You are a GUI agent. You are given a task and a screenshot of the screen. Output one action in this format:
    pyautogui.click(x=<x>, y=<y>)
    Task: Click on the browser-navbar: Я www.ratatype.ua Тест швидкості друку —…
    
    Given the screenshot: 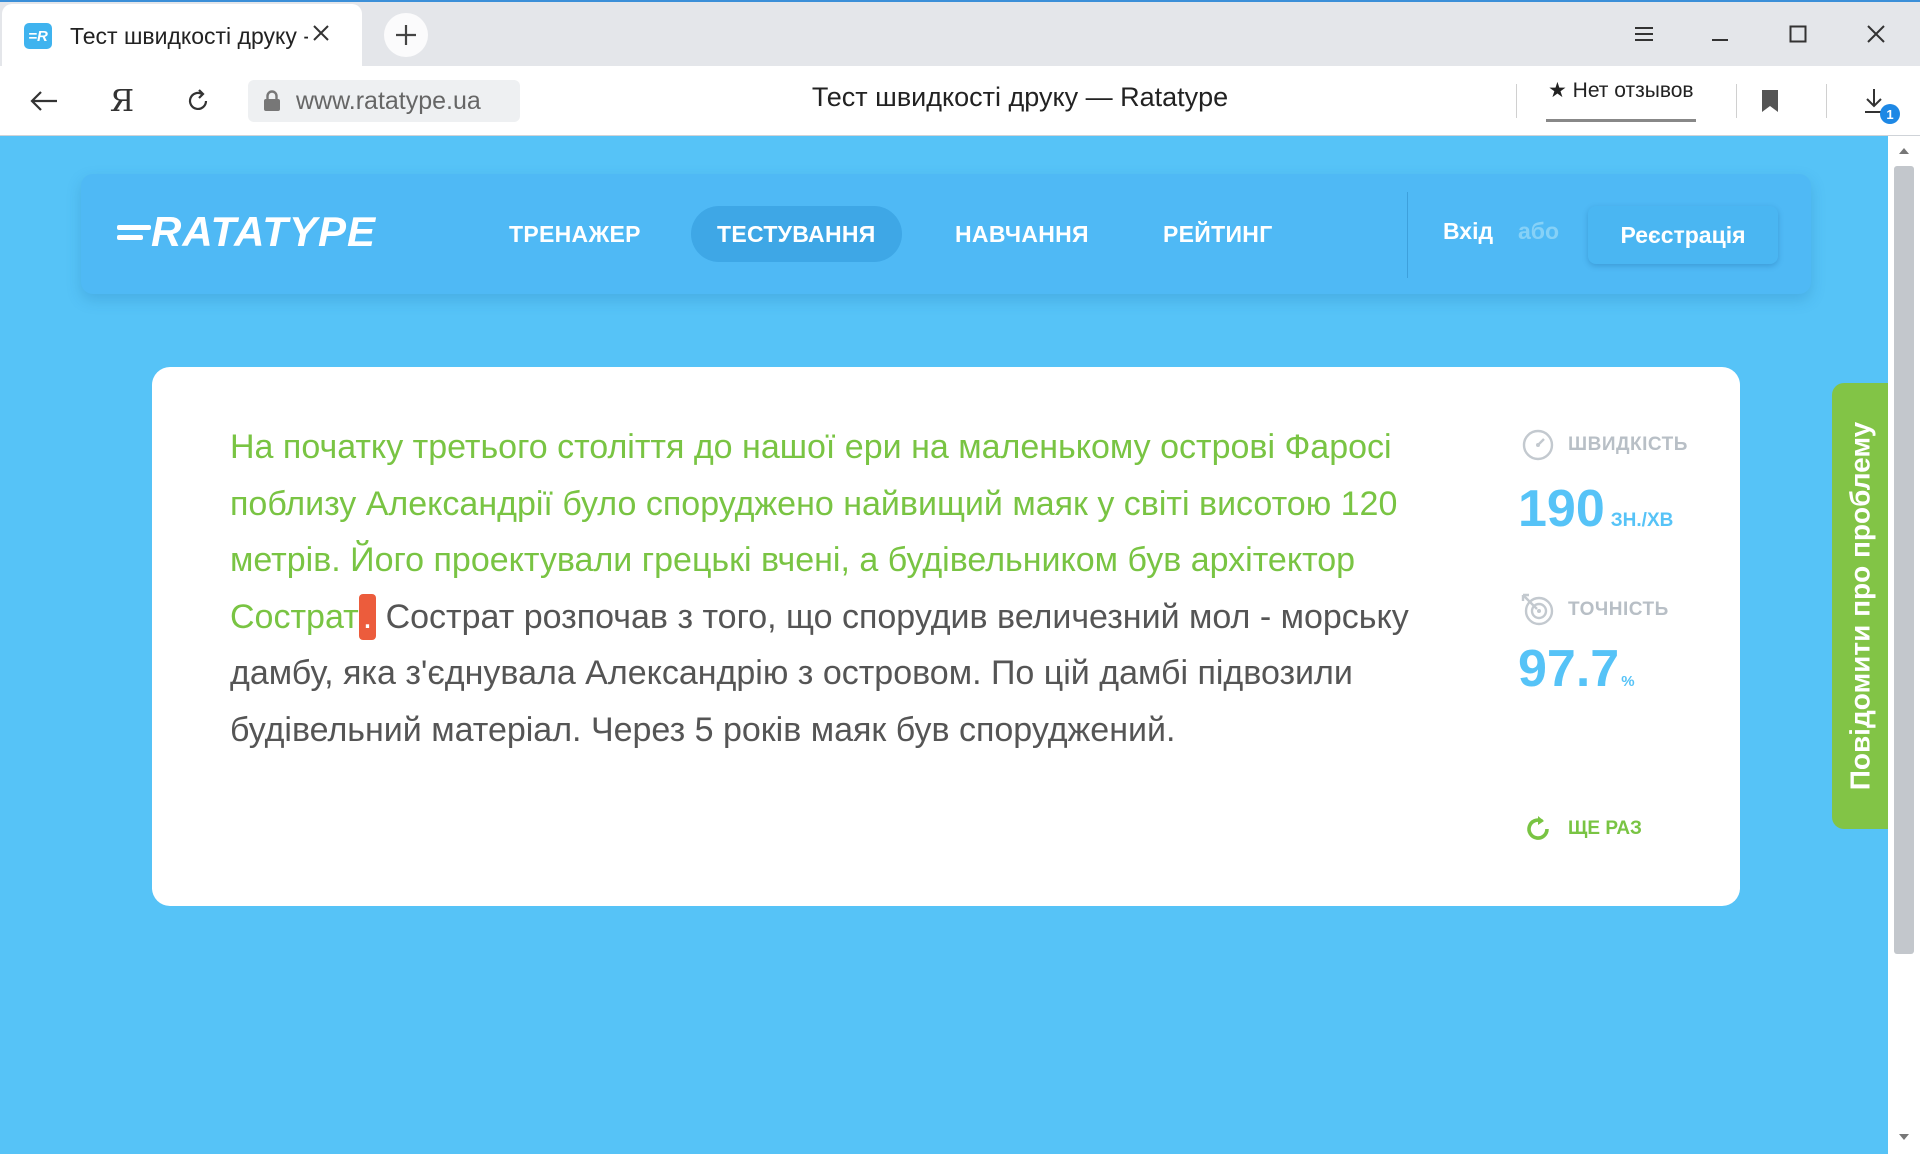 What is the action you would take?
    pyautogui.click(x=960, y=101)
    